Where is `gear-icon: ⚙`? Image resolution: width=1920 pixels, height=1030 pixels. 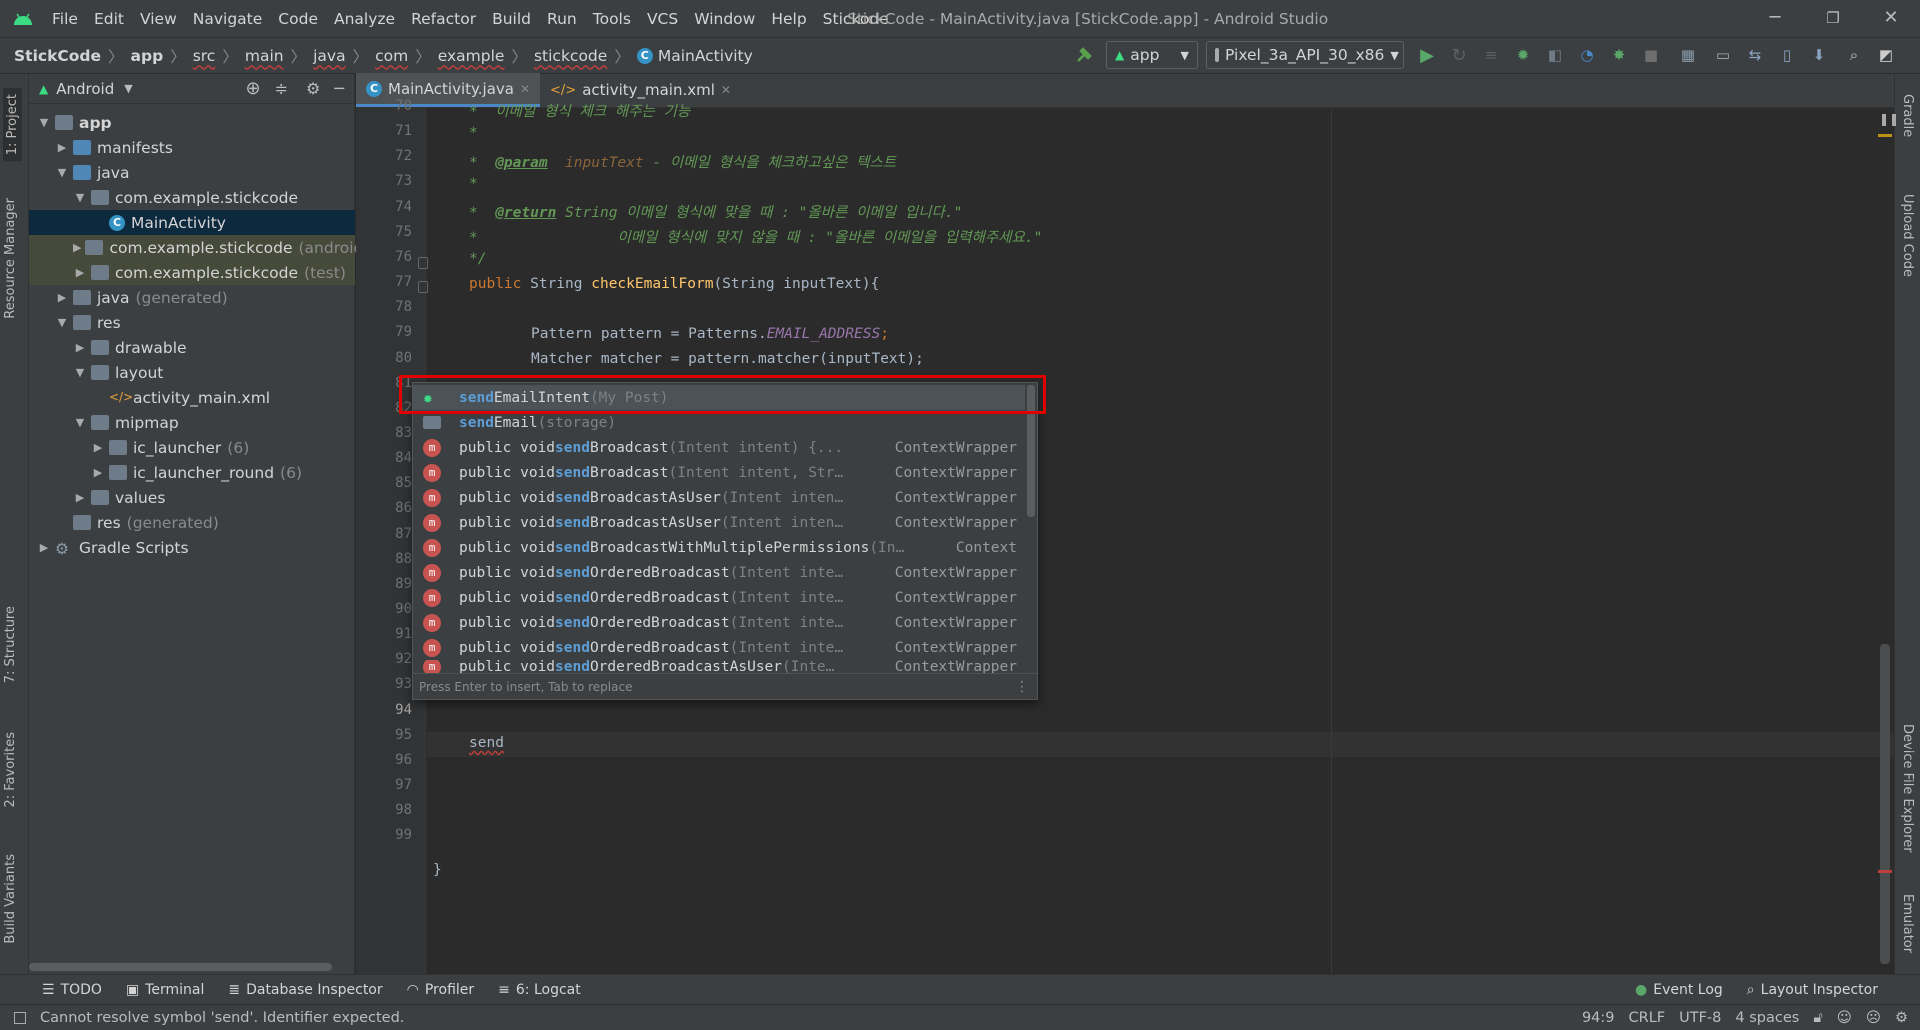 gear-icon: ⚙ is located at coordinates (313, 88).